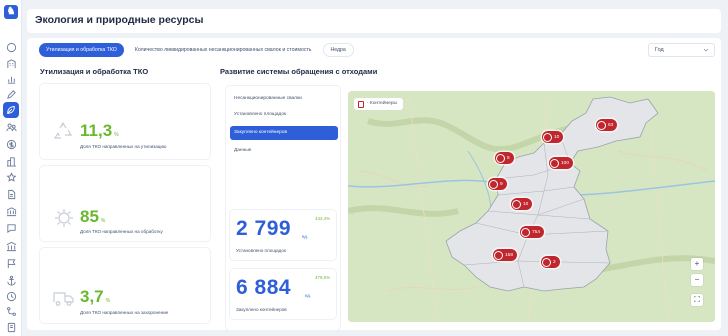 The image size is (728, 336). What do you see at coordinates (532, 232) in the screenshot?
I see `map-marker: 75л` at bounding box center [532, 232].